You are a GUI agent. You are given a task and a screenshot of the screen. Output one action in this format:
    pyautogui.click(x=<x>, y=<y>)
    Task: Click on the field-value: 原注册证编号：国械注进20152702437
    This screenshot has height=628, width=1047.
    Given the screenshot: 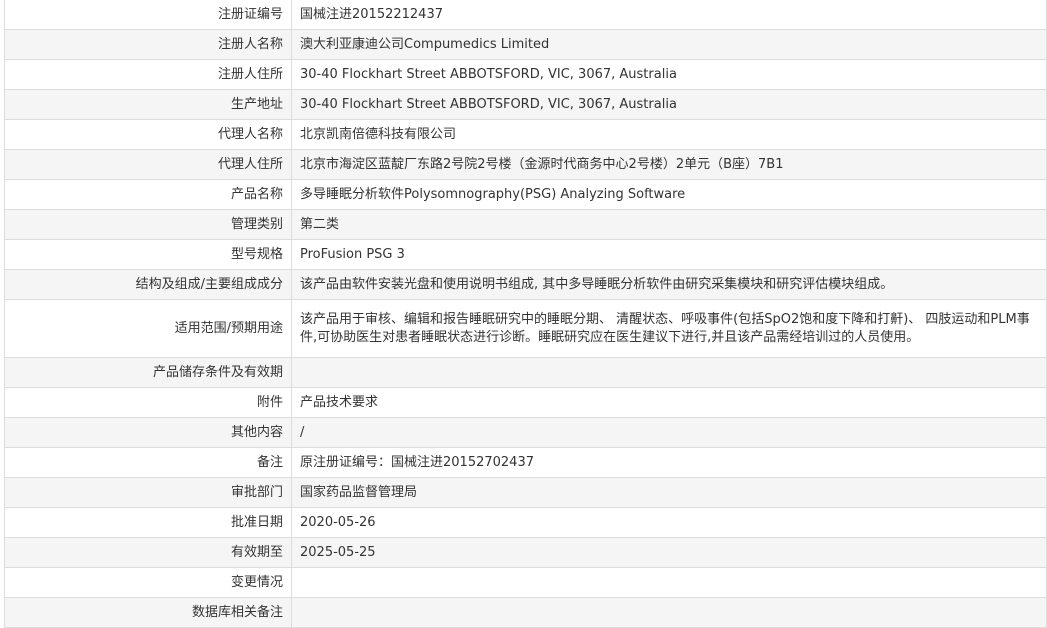 What is the action you would take?
    pyautogui.click(x=669, y=462)
    